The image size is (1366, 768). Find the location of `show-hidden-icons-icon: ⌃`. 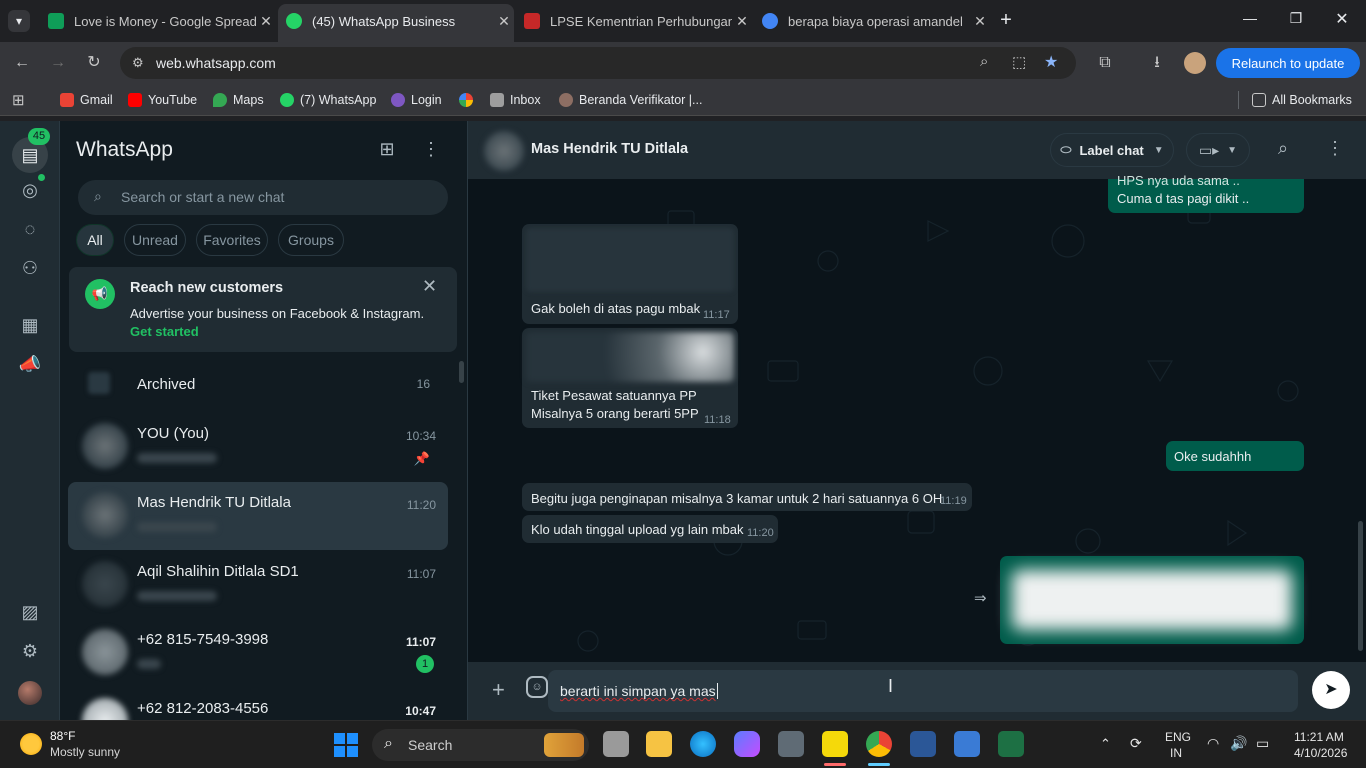

show-hidden-icons-icon: ⌃ is located at coordinates (1105, 744).